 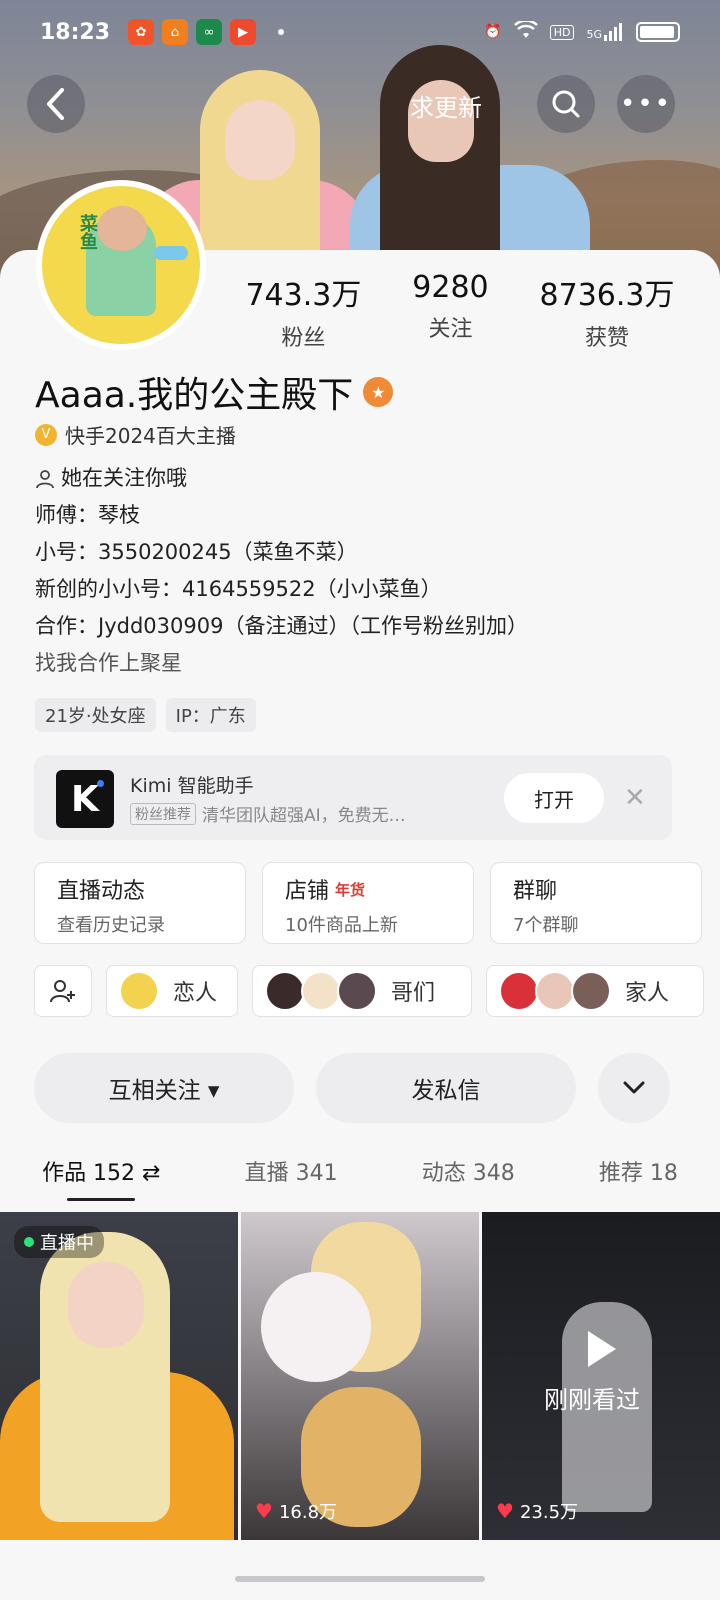 I want to click on relationship-groups: 恋人 哥们 家人, so click(x=369, y=991).